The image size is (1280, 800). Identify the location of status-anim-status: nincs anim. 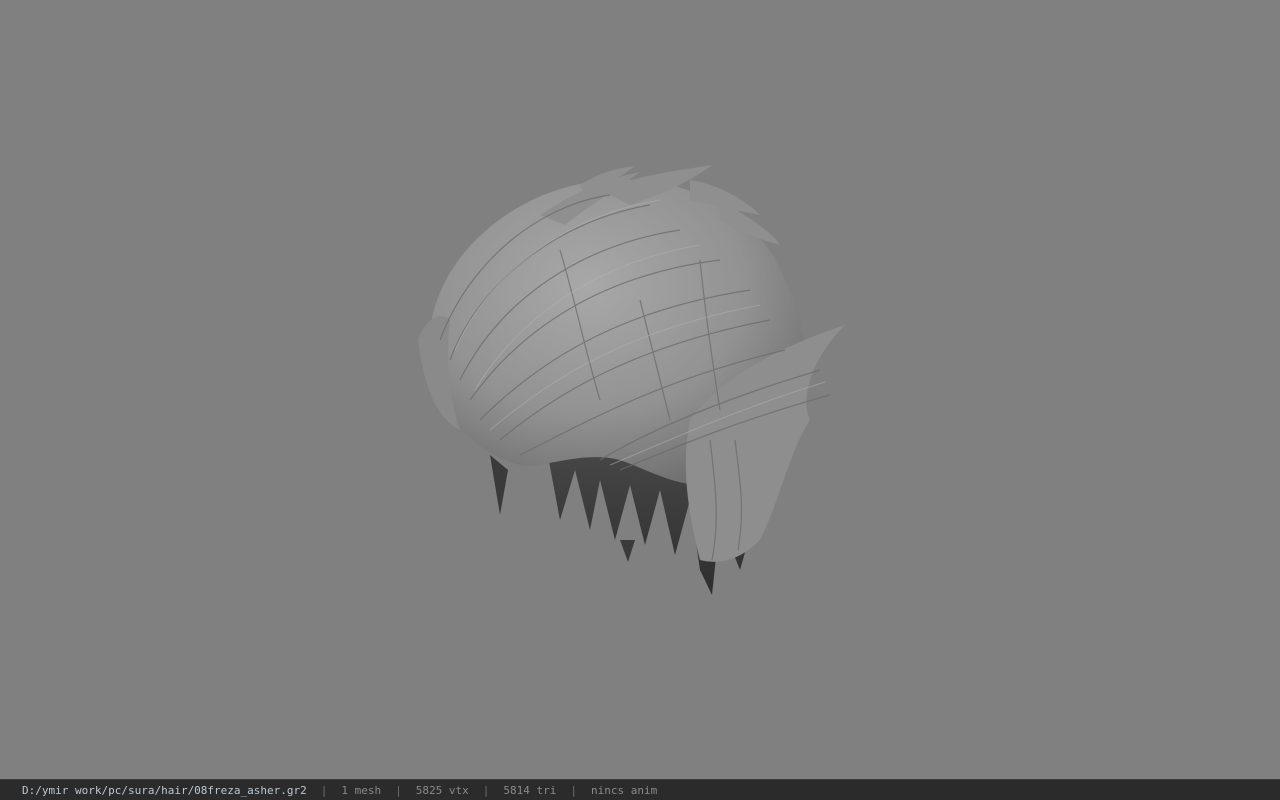
(624, 790).